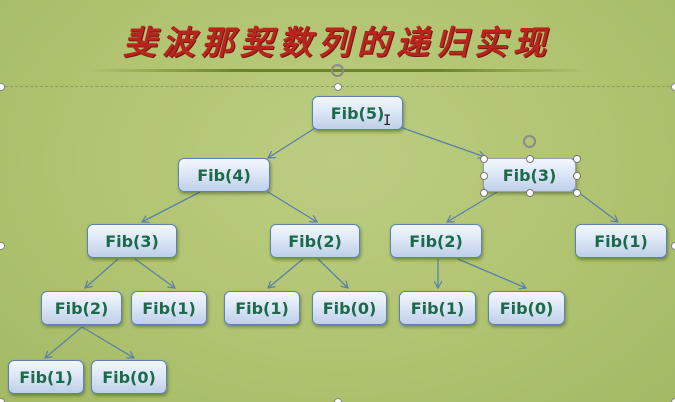  What do you see at coordinates (529, 141) in the screenshot?
I see `node-rotate-handle` at bounding box center [529, 141].